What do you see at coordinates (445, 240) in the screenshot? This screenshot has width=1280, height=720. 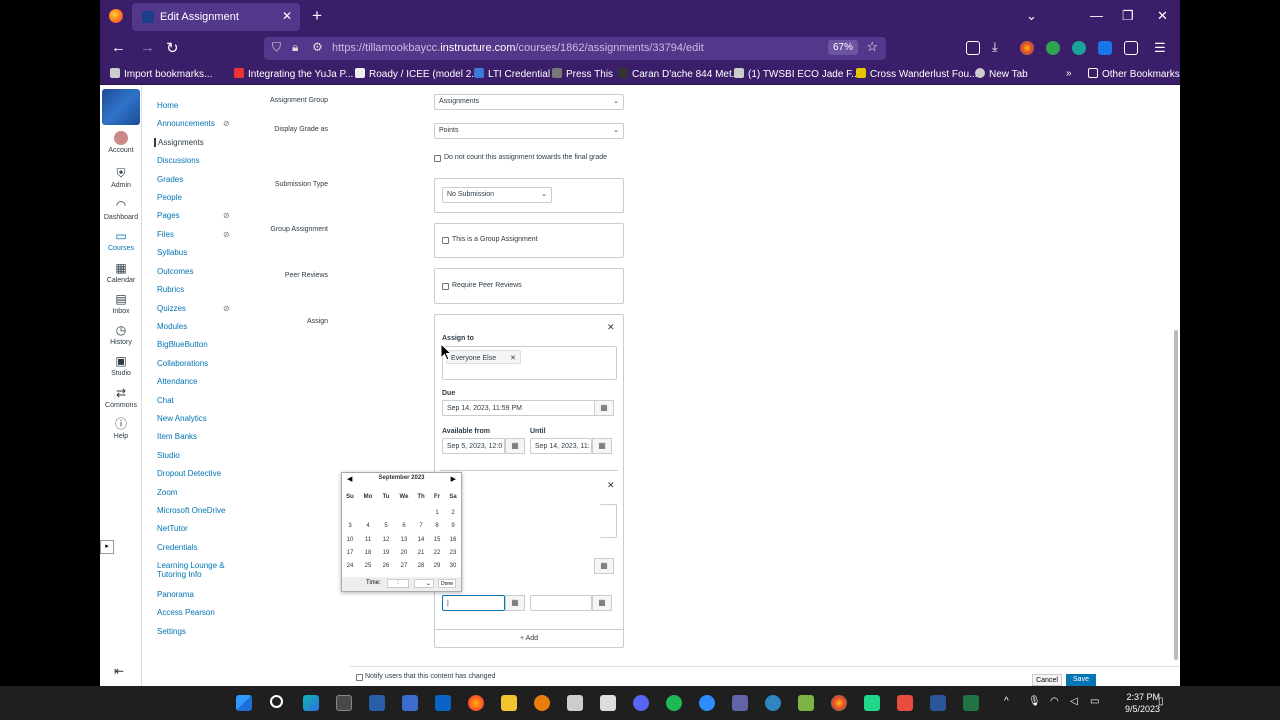 I see `group-assignment-checkbox` at bounding box center [445, 240].